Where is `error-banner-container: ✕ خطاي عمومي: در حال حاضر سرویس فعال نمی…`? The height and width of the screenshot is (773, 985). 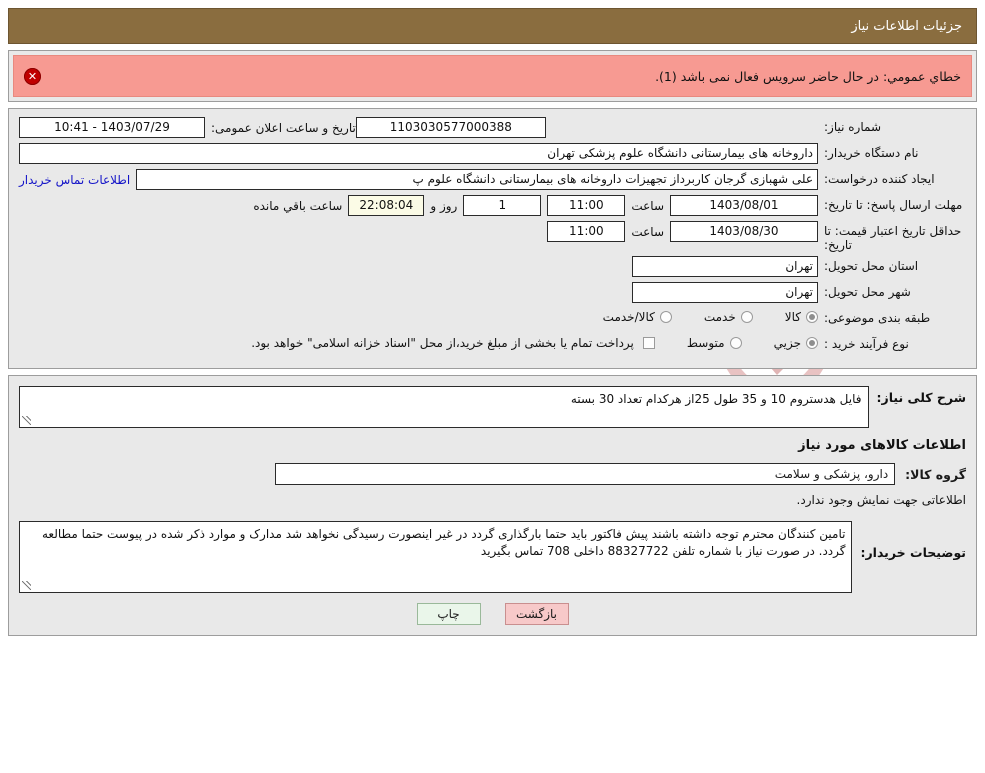 error-banner-container: ✕ خطاي عمومي: در حال حاضر سرویس فعال نمی… is located at coordinates (492, 76).